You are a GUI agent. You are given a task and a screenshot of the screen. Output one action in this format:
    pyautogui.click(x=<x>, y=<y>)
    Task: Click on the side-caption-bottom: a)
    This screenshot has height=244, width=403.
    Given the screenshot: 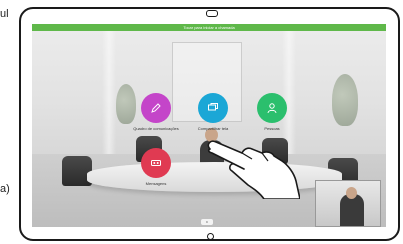 What is the action you would take?
    pyautogui.click(x=5, y=189)
    